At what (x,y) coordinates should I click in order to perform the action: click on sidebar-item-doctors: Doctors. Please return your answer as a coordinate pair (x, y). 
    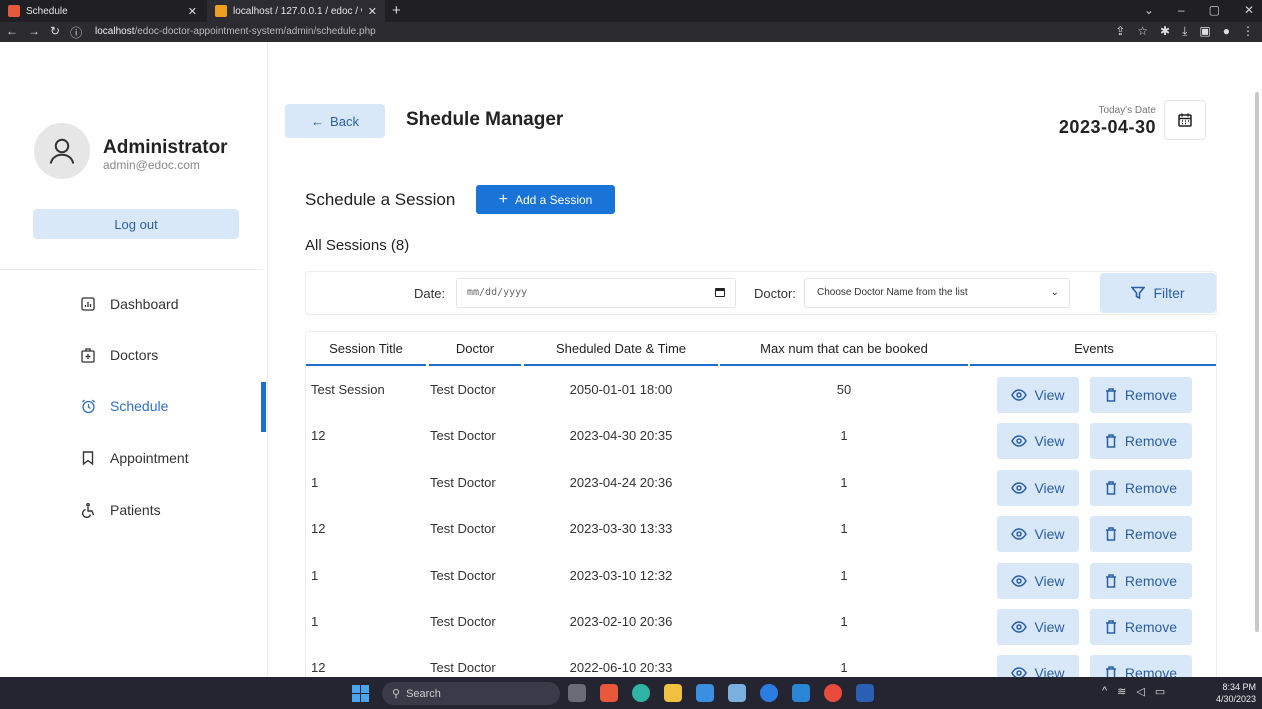
    Looking at the image, I should click on (131, 355).